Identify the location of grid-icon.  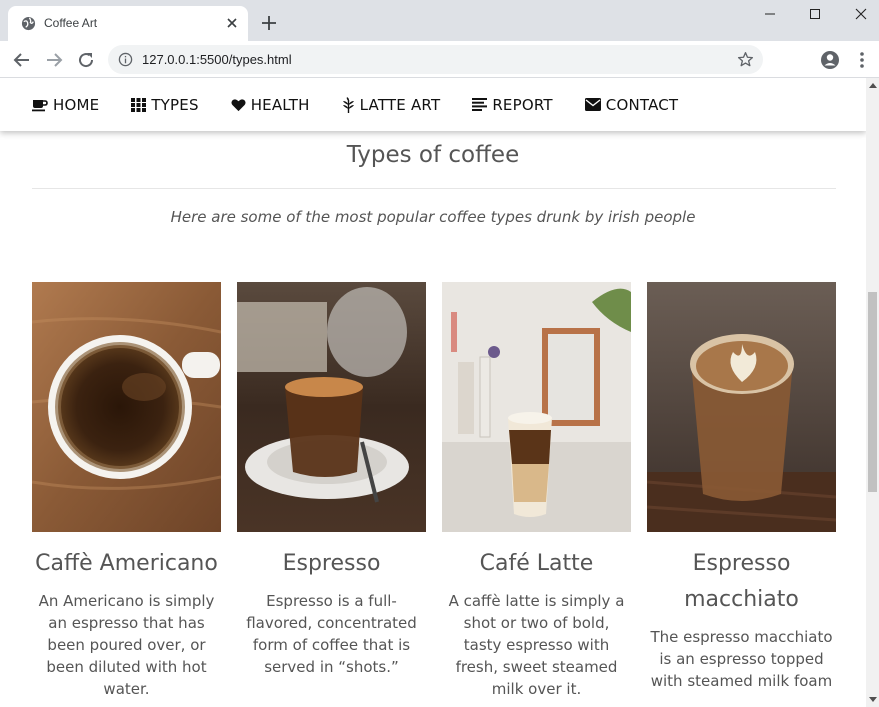
(139, 104).